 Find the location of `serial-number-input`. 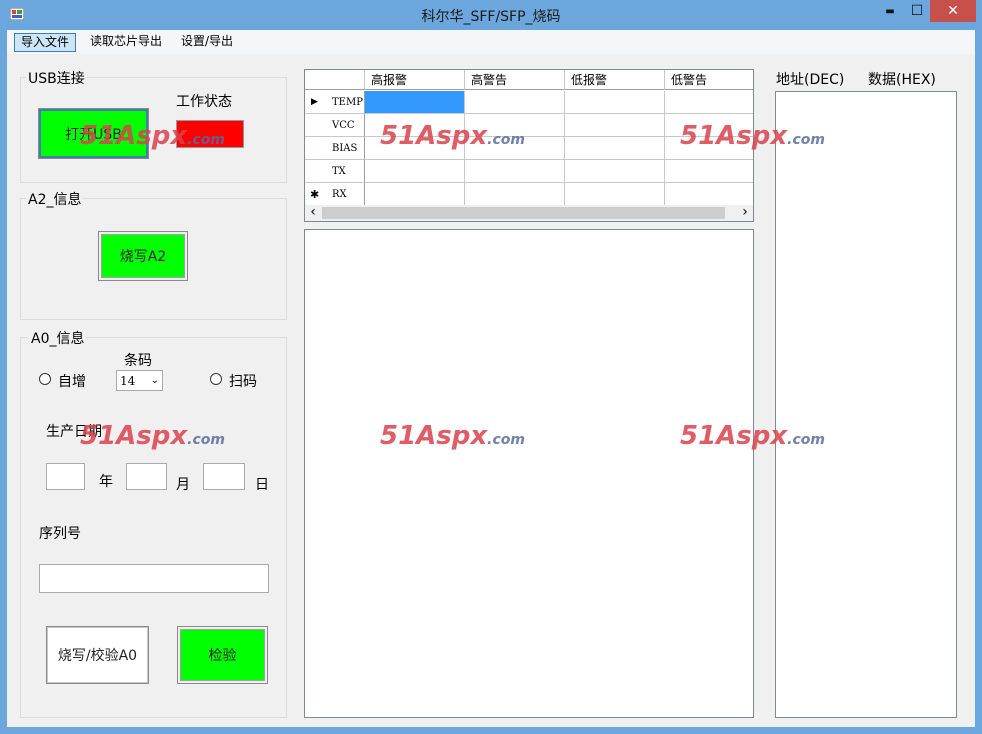

serial-number-input is located at coordinates (154, 578).